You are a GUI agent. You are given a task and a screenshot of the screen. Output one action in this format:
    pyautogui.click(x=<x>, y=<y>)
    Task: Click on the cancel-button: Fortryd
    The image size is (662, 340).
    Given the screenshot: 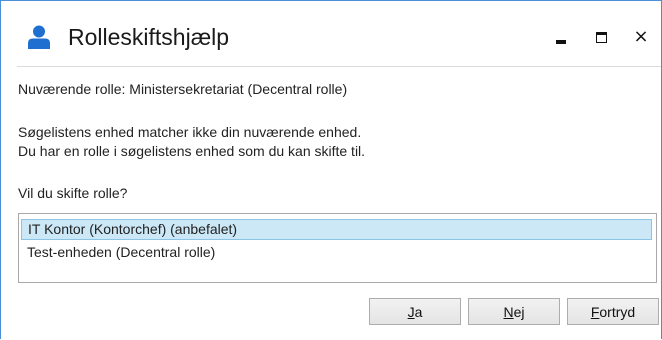 What is the action you would take?
    pyautogui.click(x=613, y=311)
    